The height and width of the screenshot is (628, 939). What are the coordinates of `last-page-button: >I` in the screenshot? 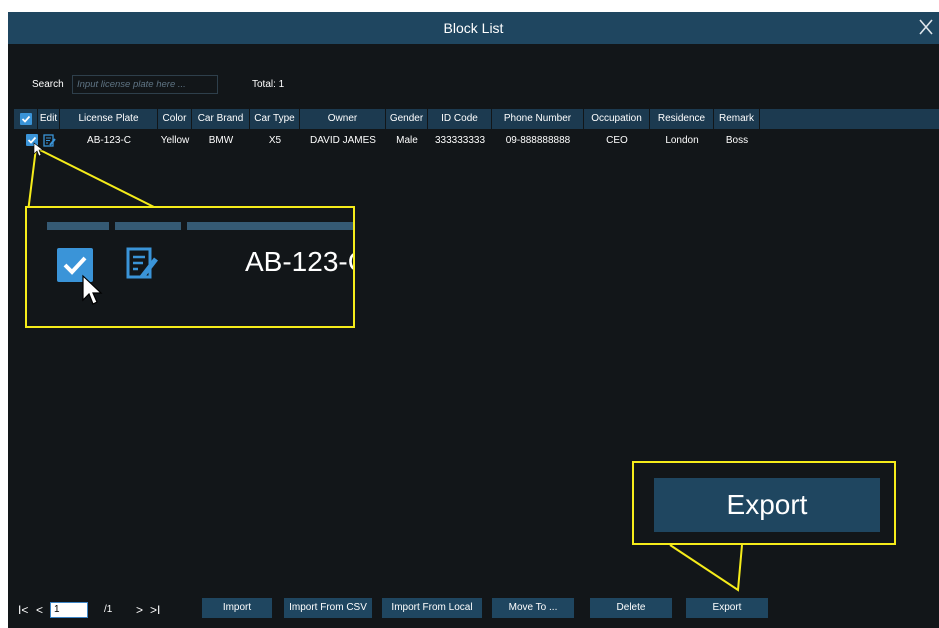 It's located at (155, 610).